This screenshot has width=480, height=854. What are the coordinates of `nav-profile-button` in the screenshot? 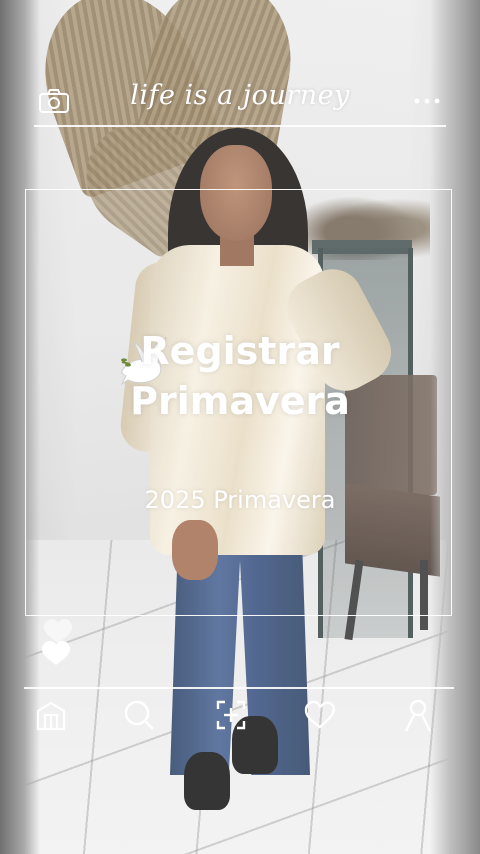 It's located at (418, 715).